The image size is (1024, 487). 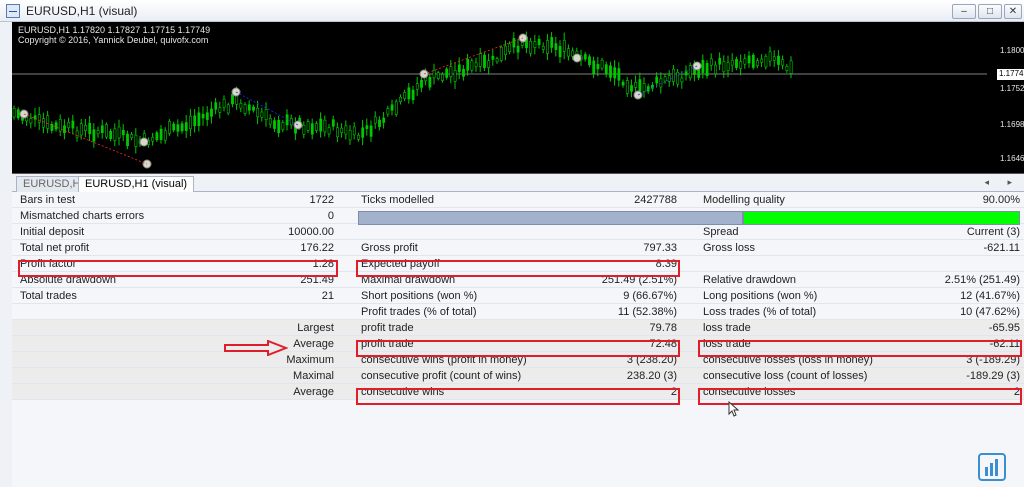 What do you see at coordinates (990, 11) in the screenshot?
I see `maximize-button: □` at bounding box center [990, 11].